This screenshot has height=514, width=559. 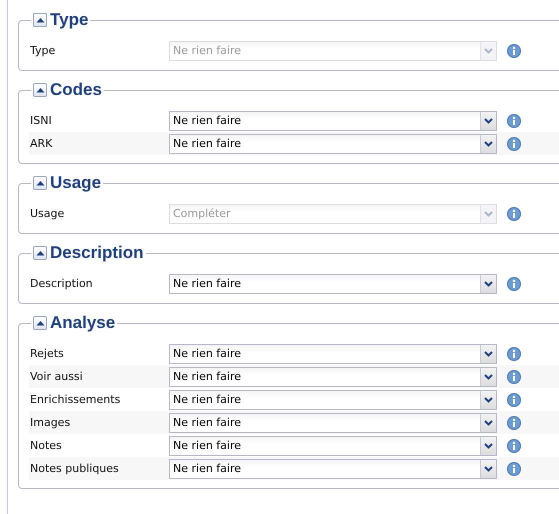 What do you see at coordinates (41, 120) in the screenshot?
I see `field-label: ISNI` at bounding box center [41, 120].